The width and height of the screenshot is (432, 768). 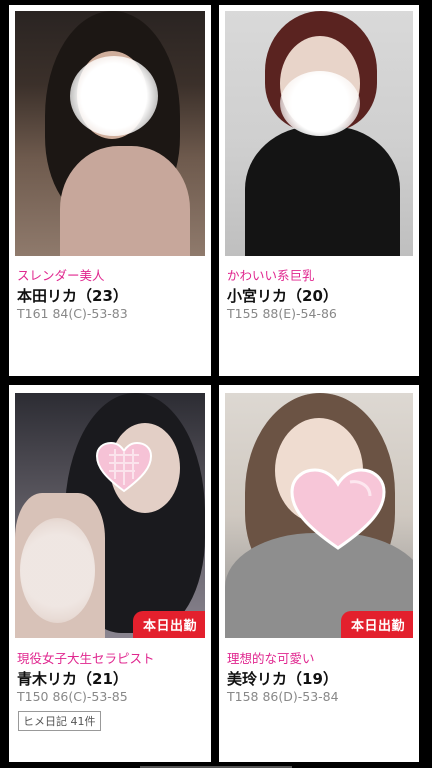 What do you see at coordinates (282, 678) in the screenshot?
I see `therapist-name: 美玲リカ（19）` at bounding box center [282, 678].